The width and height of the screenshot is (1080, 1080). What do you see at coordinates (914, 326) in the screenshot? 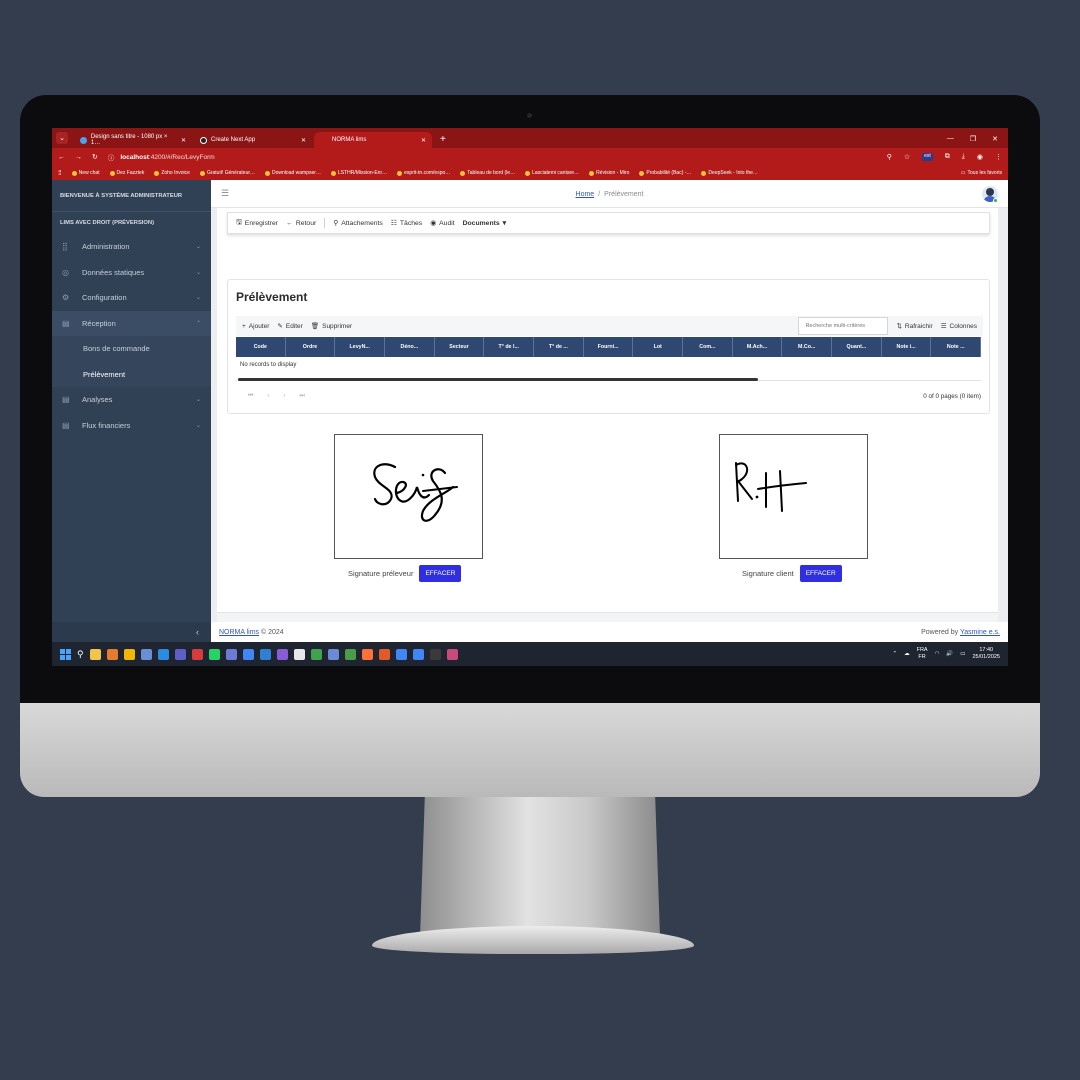
I see `refresh-button: ⇅ Rafraichir` at bounding box center [914, 326].